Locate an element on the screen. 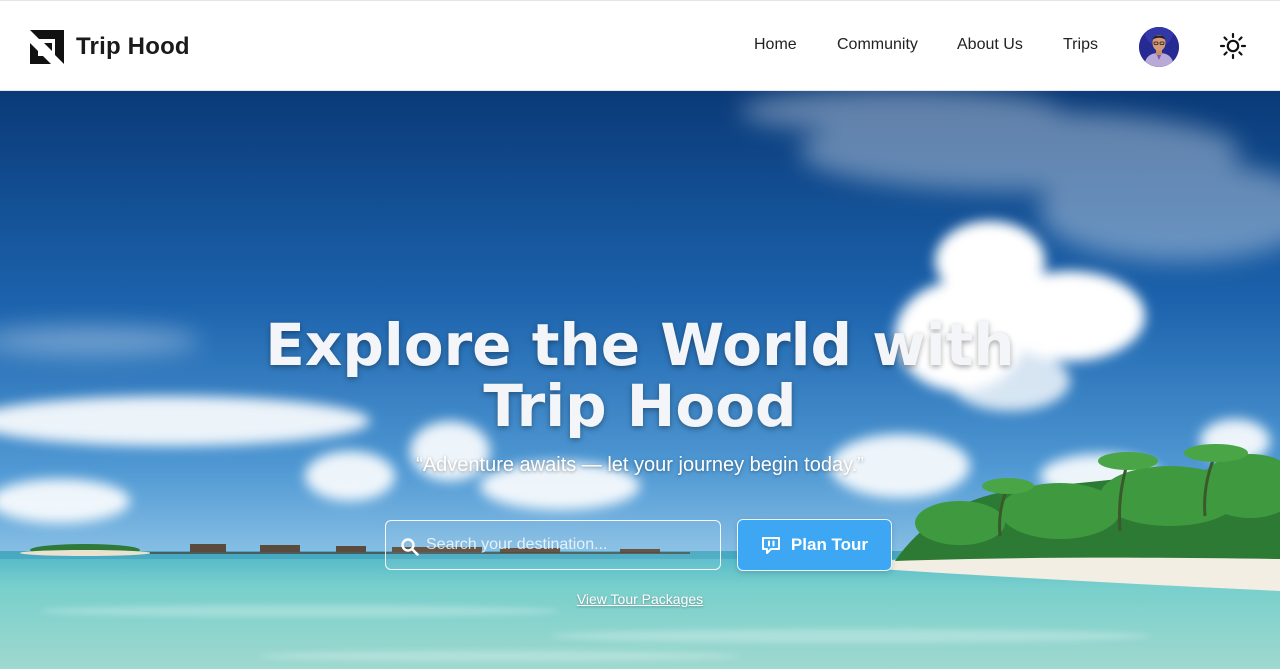 The image size is (1280, 669). user-avatar-image is located at coordinates (1159, 47).